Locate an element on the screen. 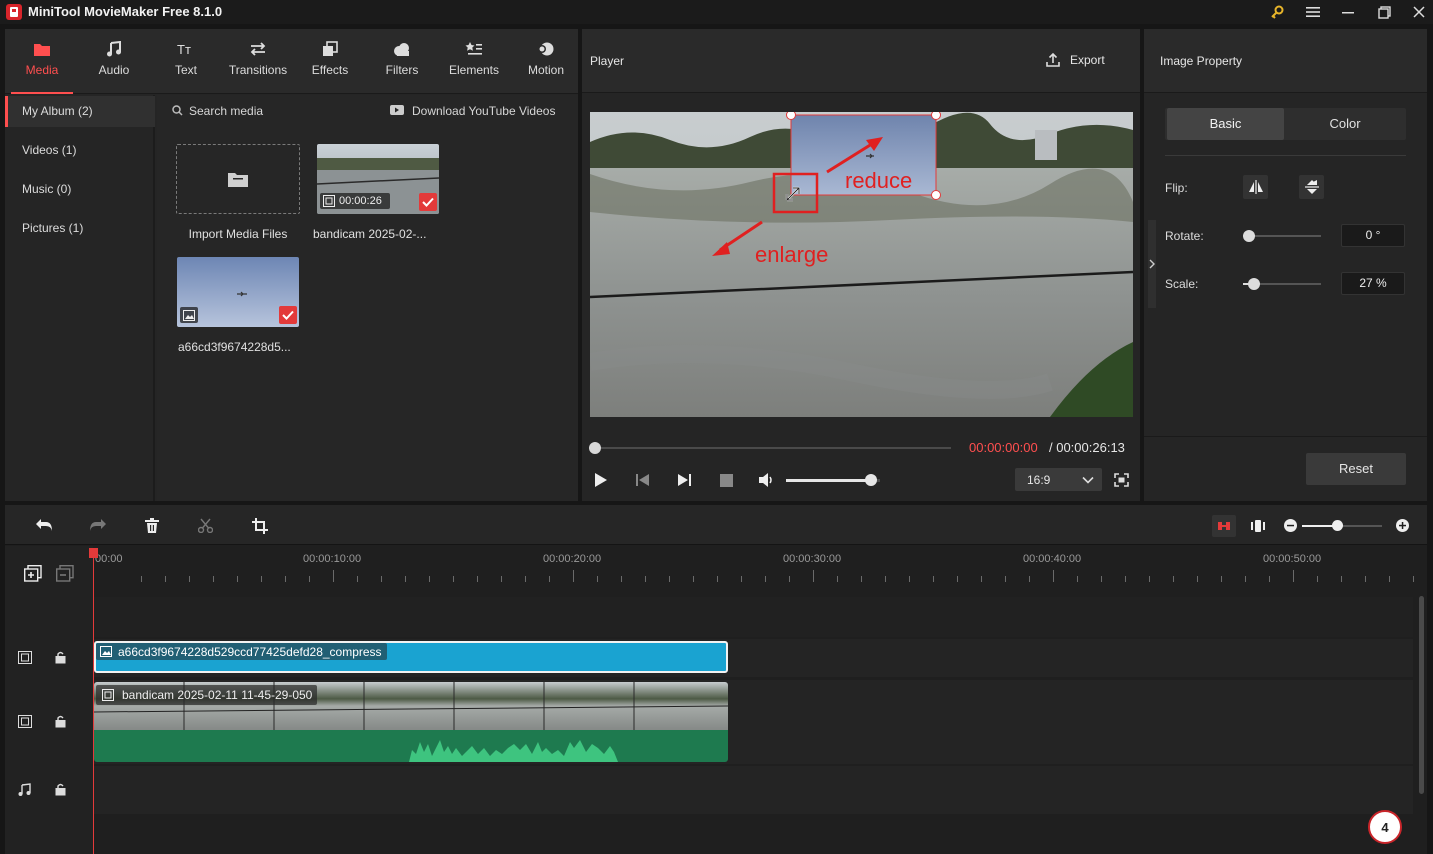 This screenshot has width=1433, height=854. scale-slider-handle is located at coordinates (1254, 284).